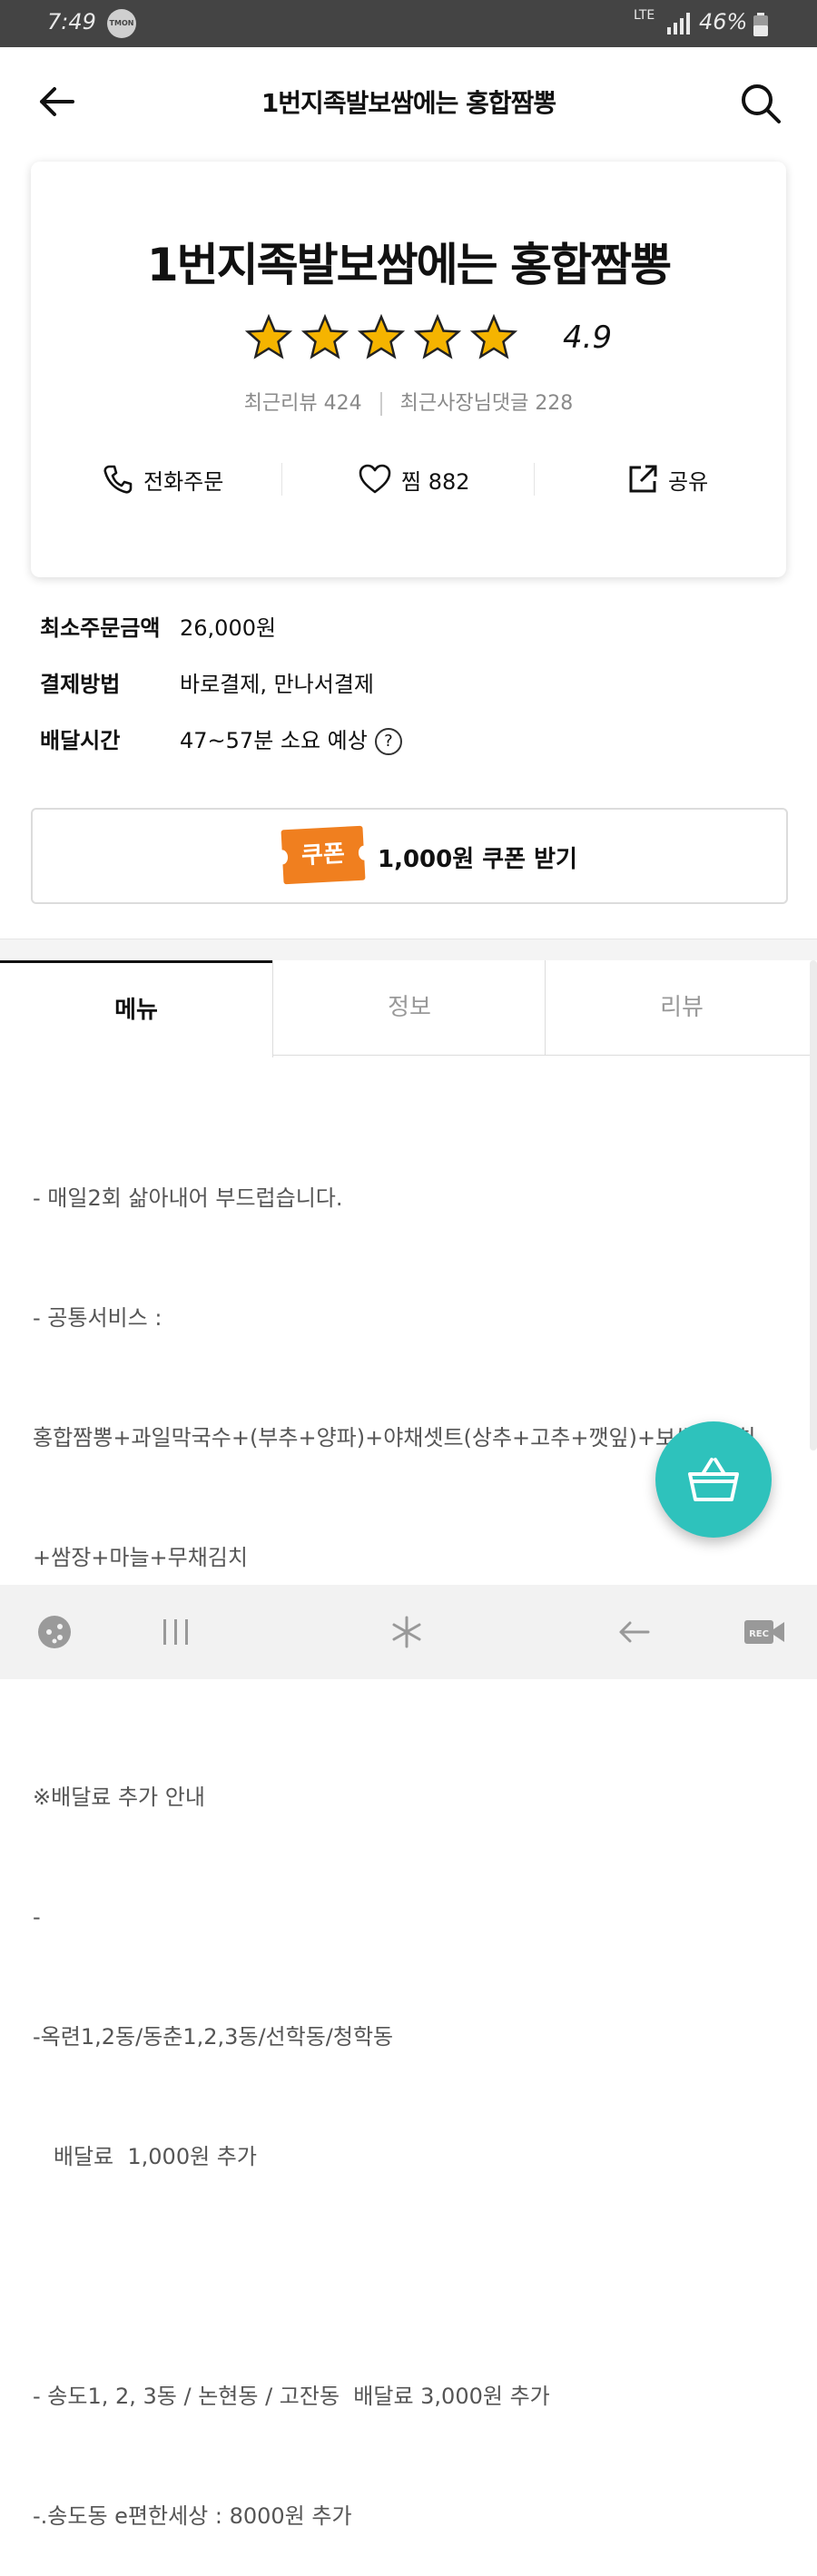  I want to click on notice-line: -.송도동 e편한세상 : 8000원 추가, so click(192, 2516).